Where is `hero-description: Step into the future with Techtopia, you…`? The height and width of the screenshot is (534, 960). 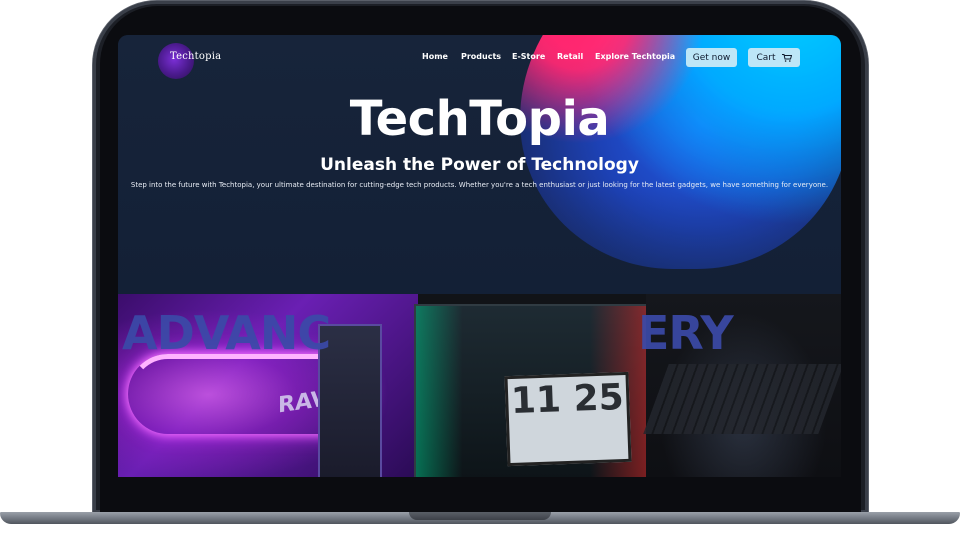 hero-description: Step into the future with Techtopia, you… is located at coordinates (479, 185).